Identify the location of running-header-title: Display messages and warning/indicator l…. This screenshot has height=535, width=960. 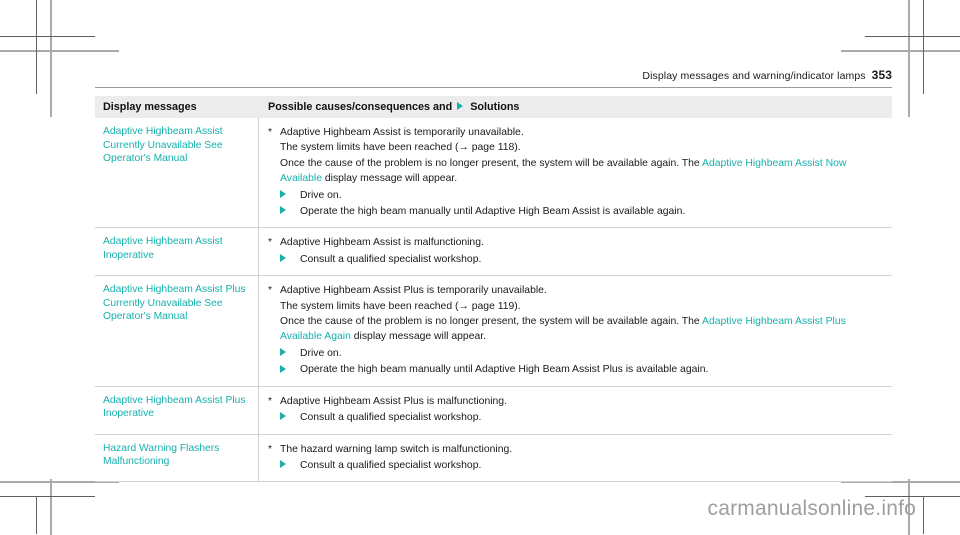
(754, 76).